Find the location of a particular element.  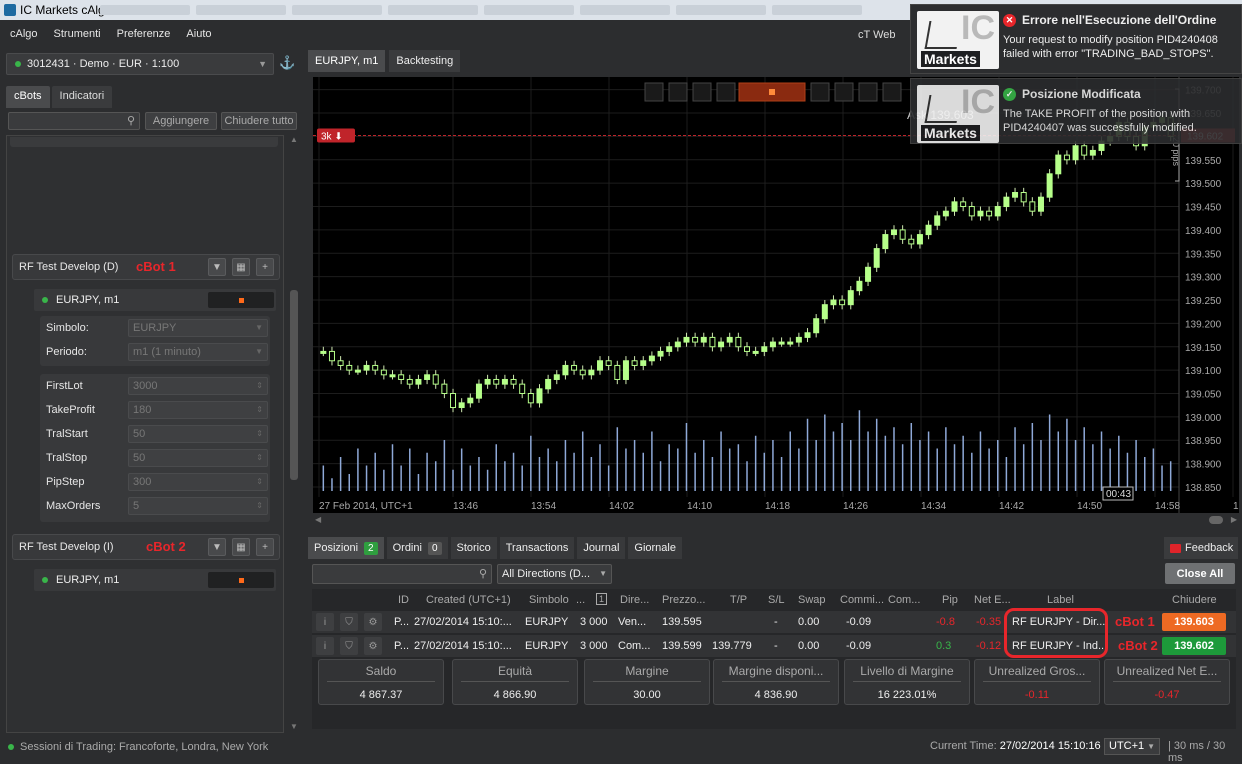

column-header: ID is located at coordinates (403, 600).